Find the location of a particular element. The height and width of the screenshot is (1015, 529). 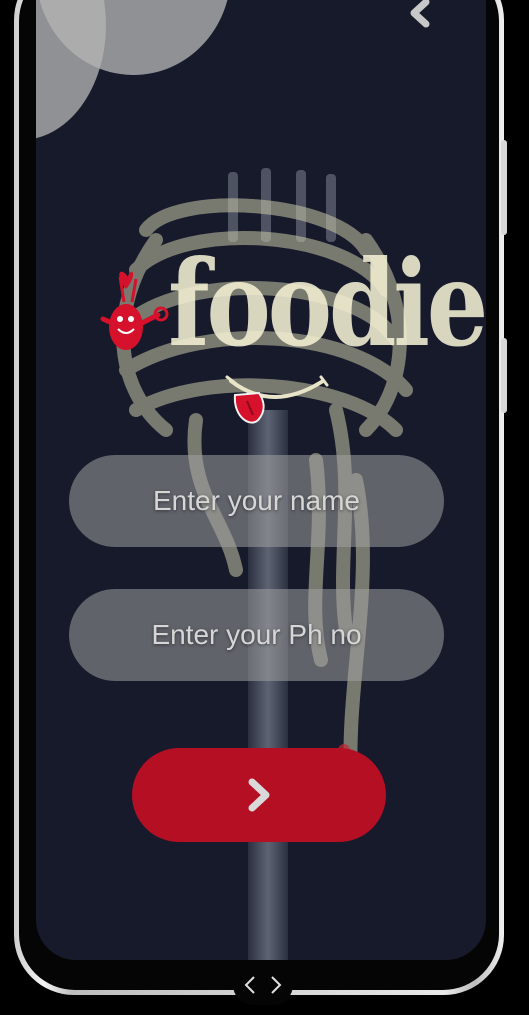

back-button is located at coordinates (420, 16).